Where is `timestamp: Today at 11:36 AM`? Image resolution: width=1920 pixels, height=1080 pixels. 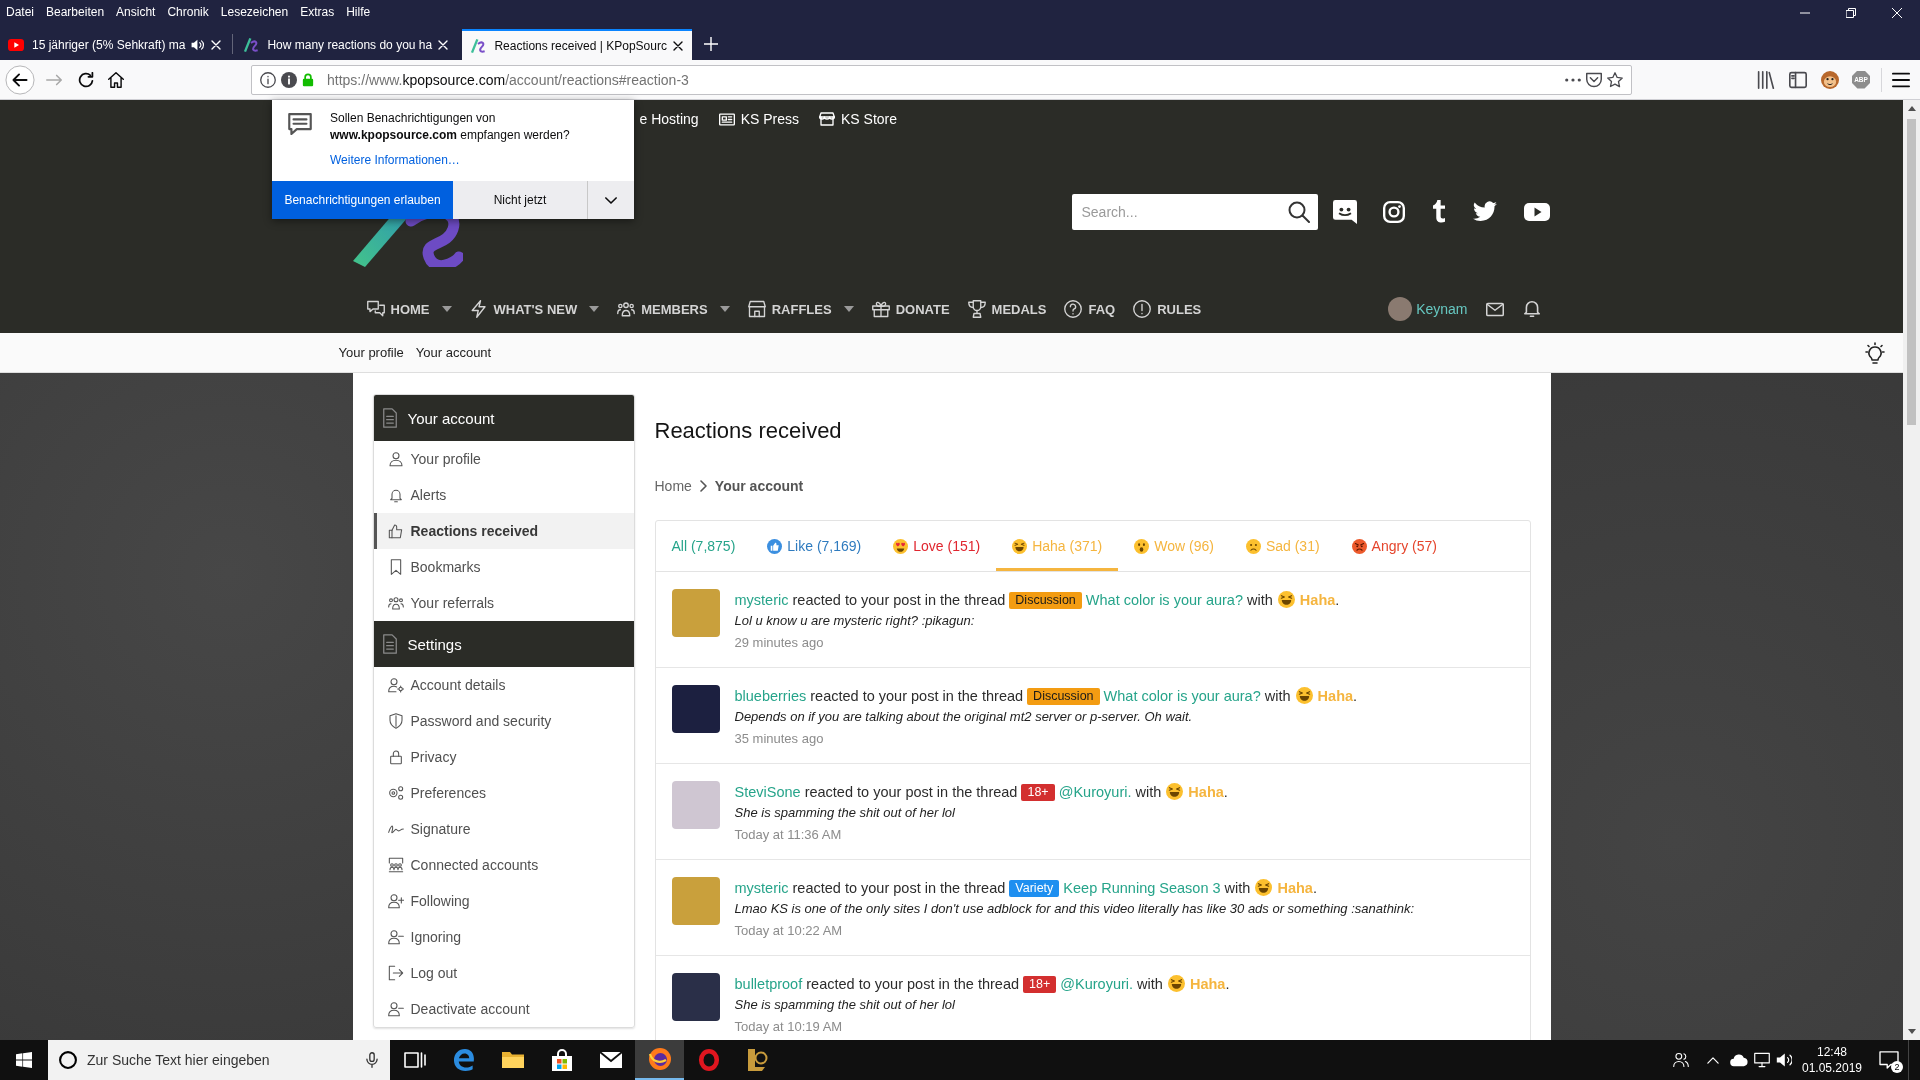
timestamp: Today at 11:36 AM is located at coordinates (788, 835).